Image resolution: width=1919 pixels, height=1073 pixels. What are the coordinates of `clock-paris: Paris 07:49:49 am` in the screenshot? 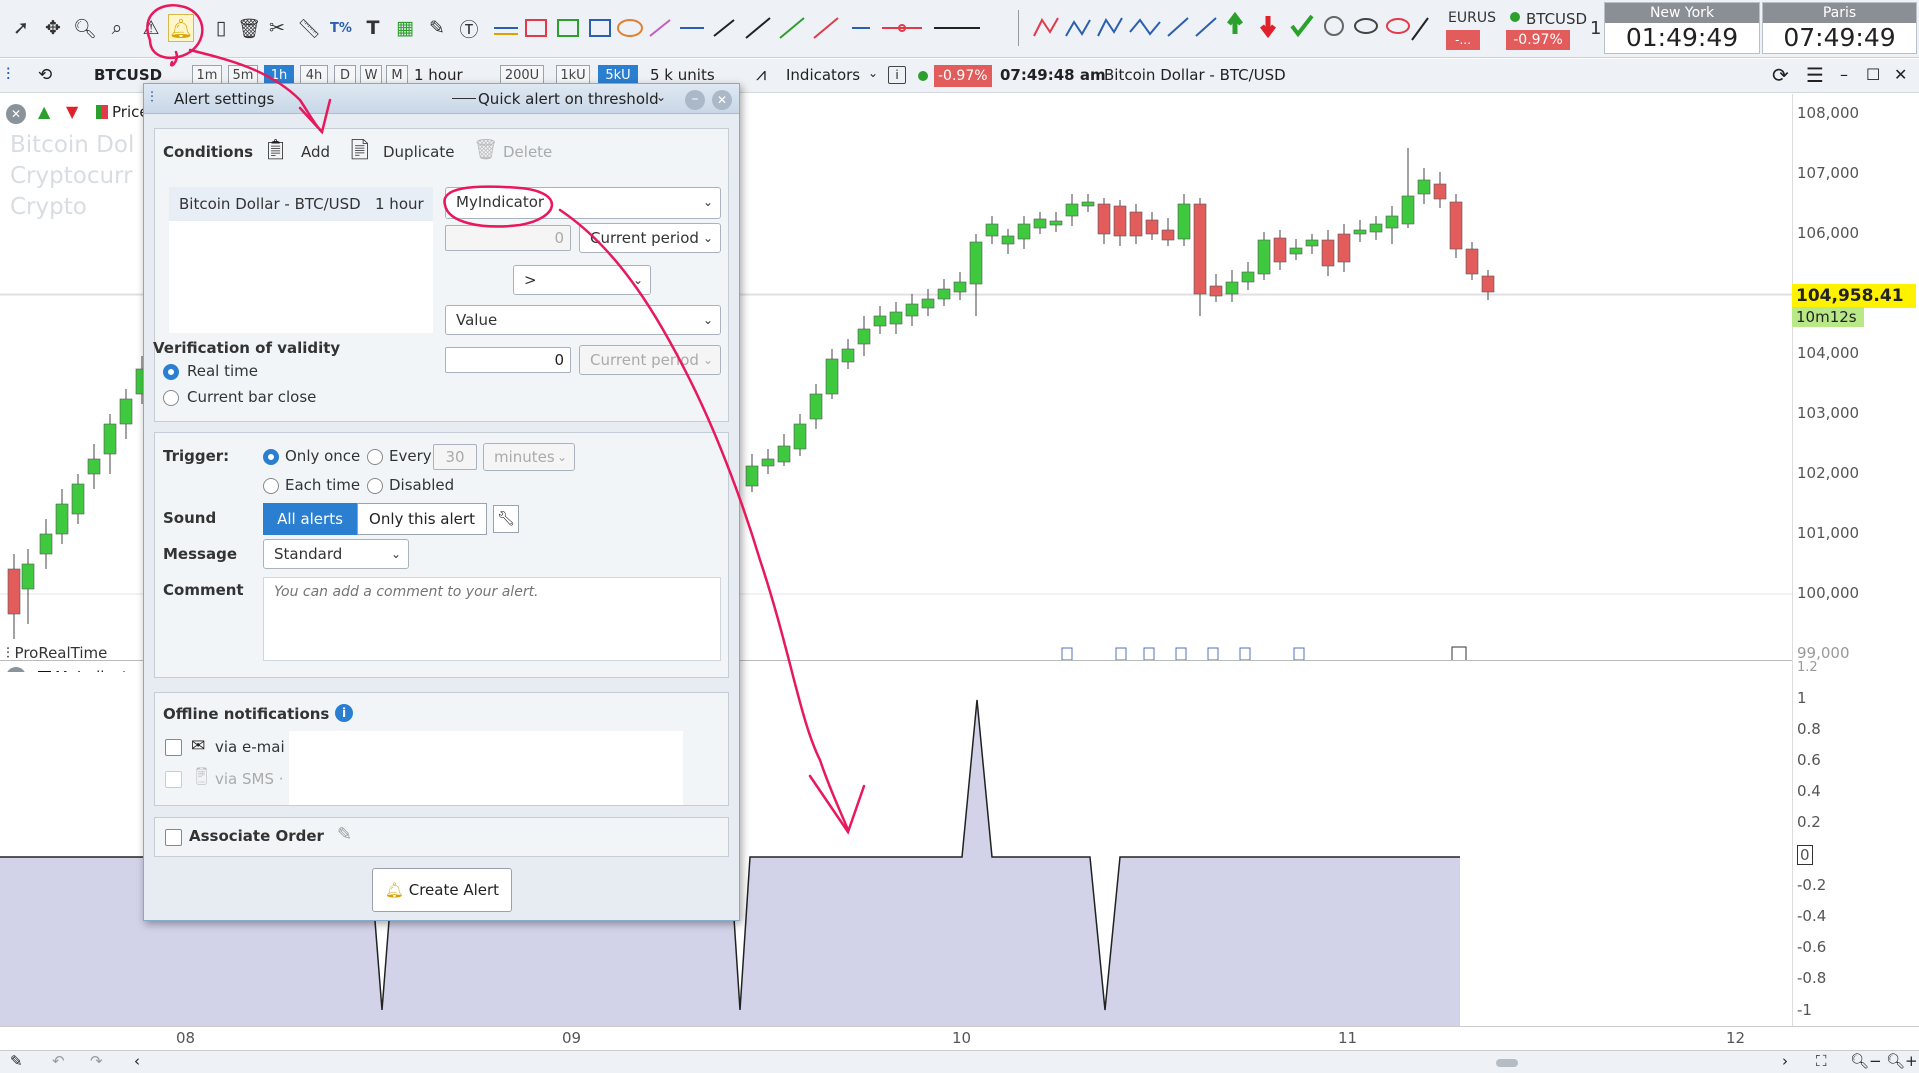 It's located at (1839, 42).